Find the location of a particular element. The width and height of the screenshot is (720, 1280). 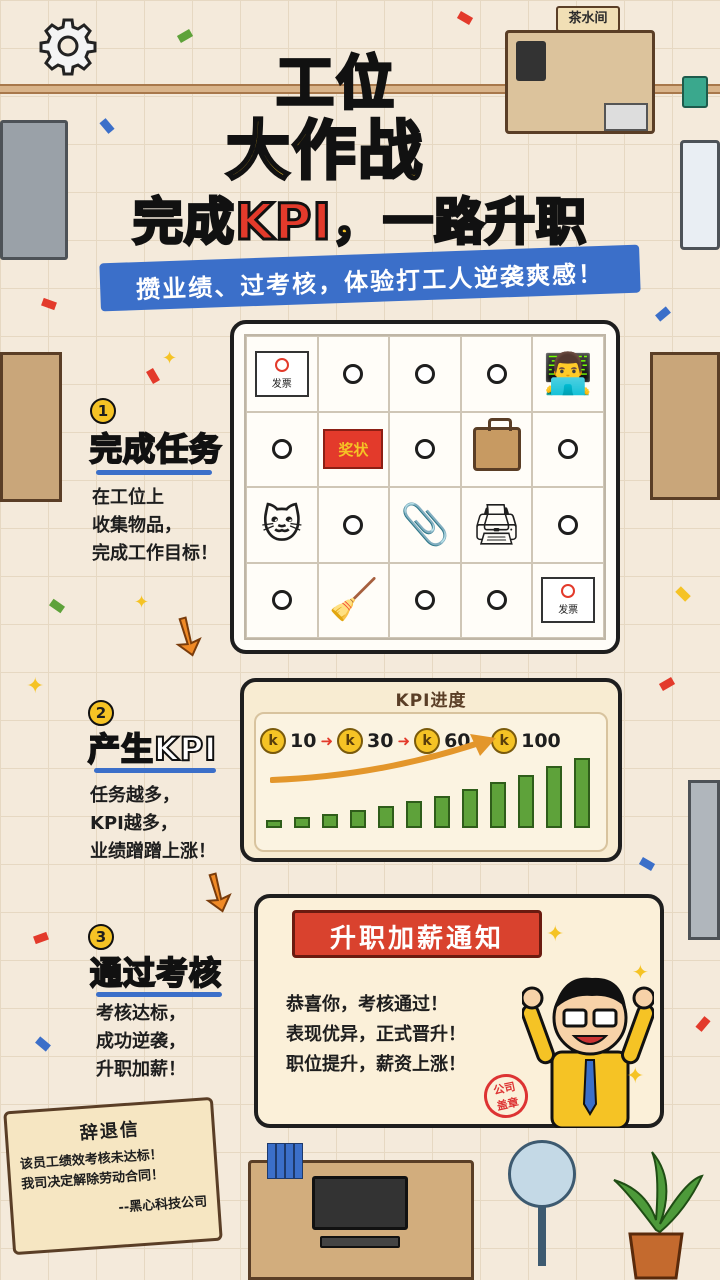

grid-cell: 👨‍💻 is located at coordinates (568, 374).